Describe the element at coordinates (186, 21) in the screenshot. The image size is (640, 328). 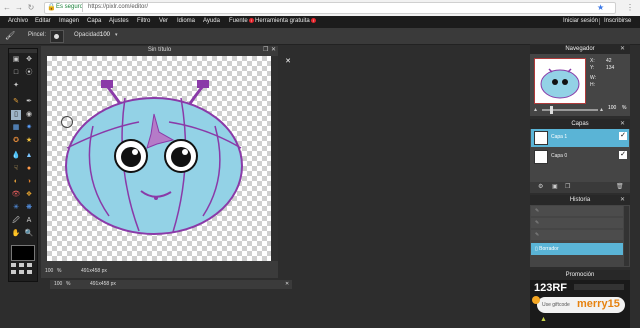
I see `menu-idioma: Idioma` at that location.